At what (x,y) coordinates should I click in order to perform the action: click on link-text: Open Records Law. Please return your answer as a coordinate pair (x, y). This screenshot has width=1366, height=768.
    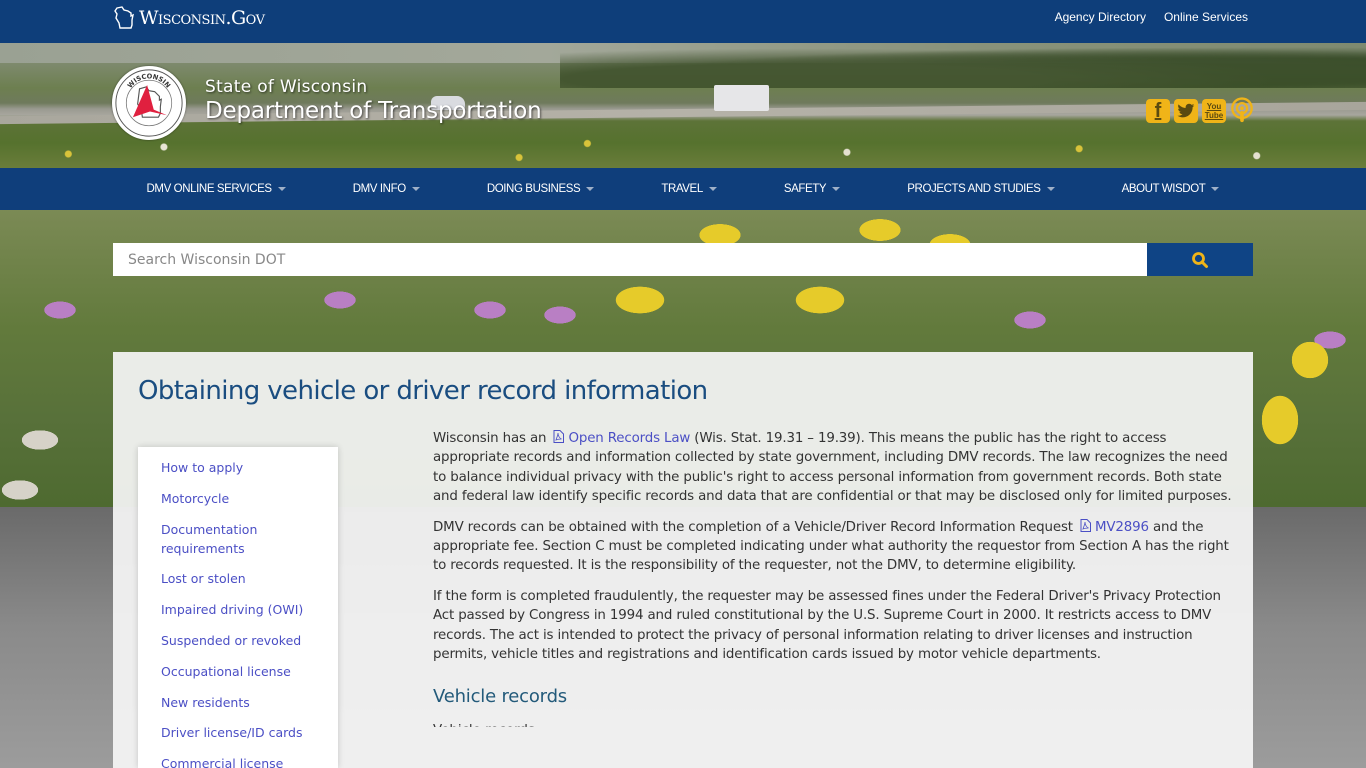
    Looking at the image, I should click on (629, 438).